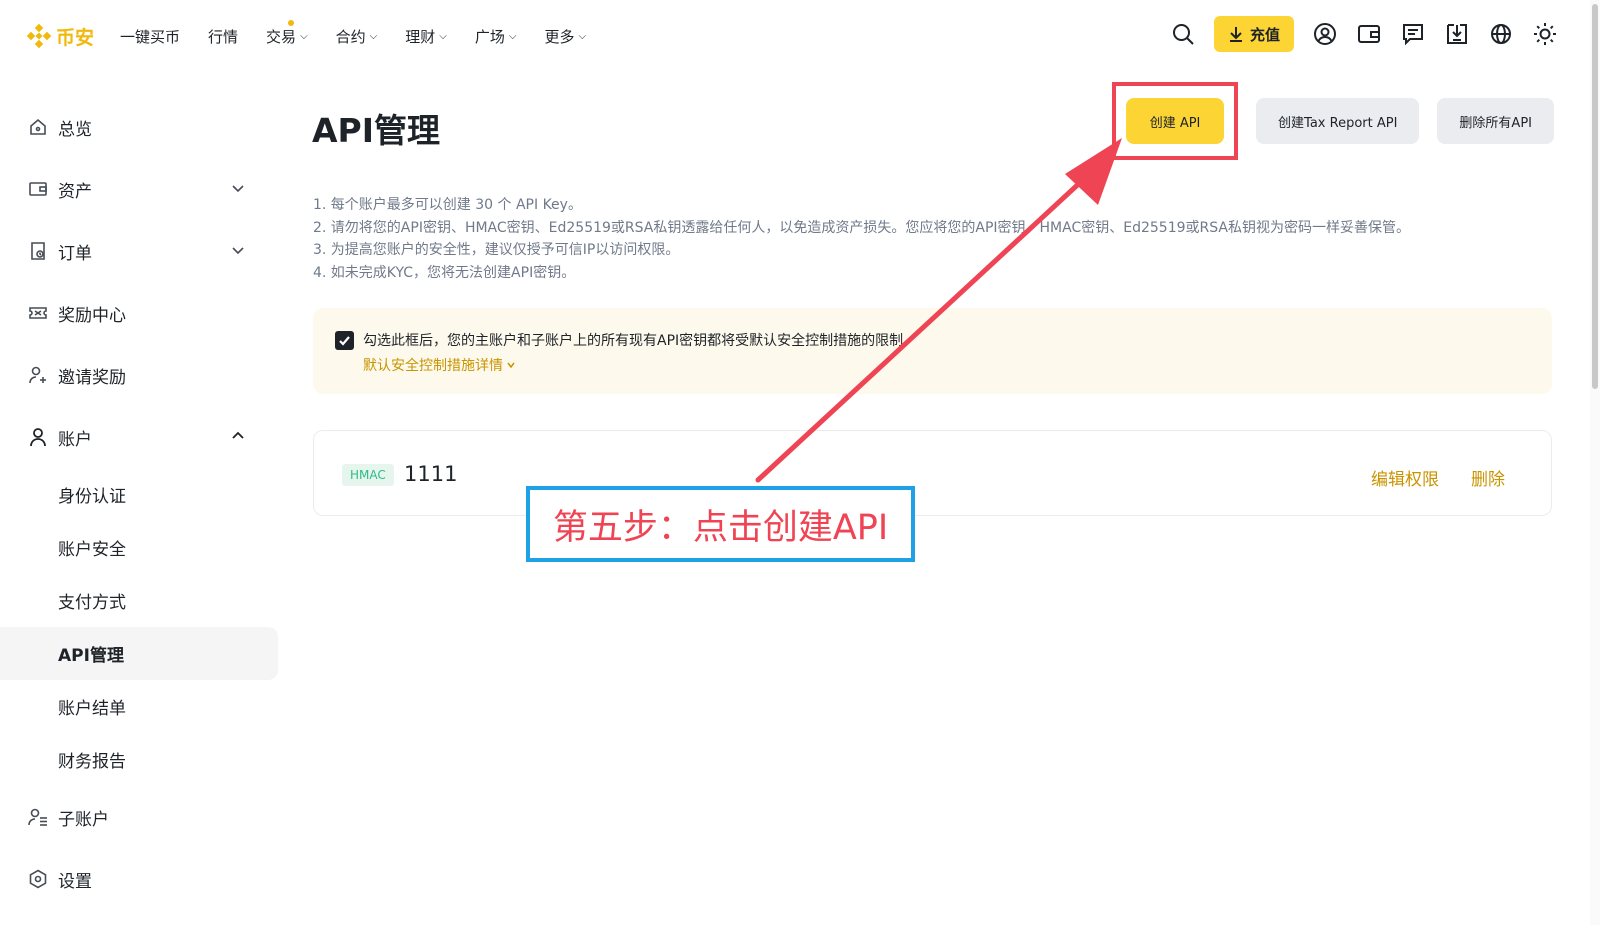  What do you see at coordinates (290, 22) in the screenshot?
I see `notification-dot` at bounding box center [290, 22].